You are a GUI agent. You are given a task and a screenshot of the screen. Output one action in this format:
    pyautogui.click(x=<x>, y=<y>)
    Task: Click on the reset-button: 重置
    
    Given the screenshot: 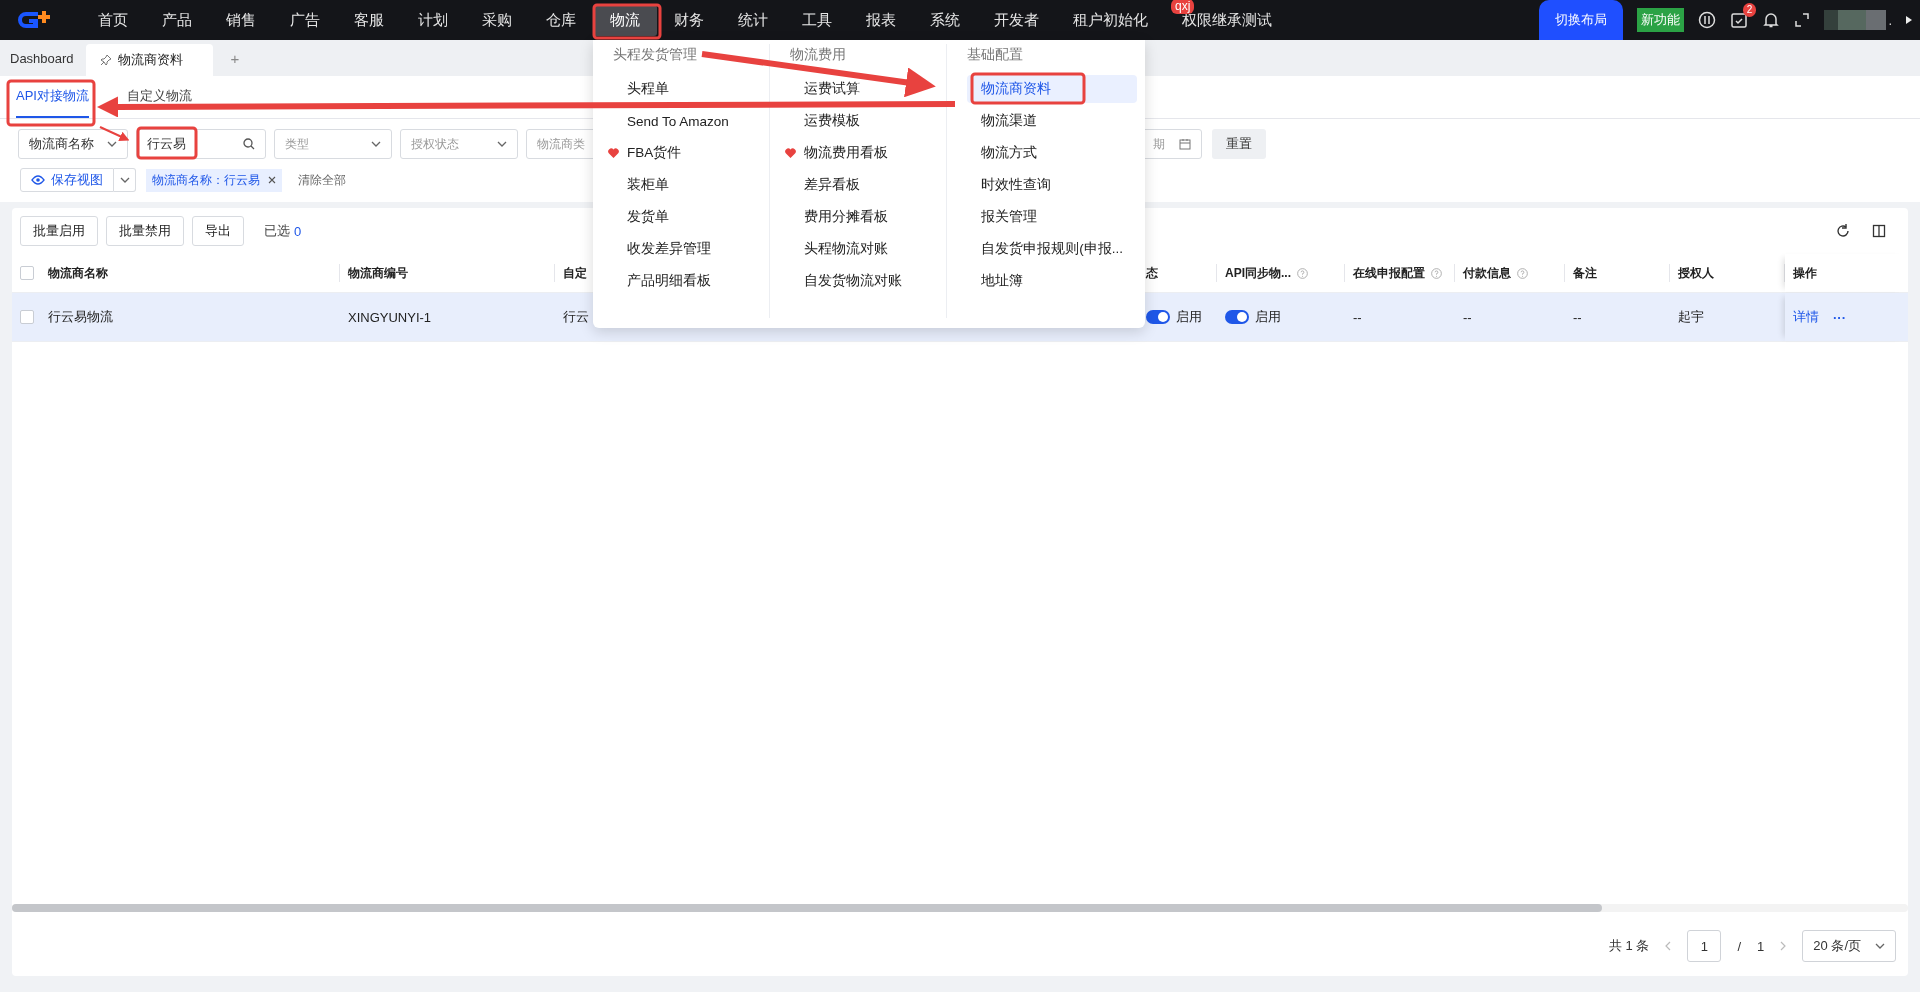 What is the action you would take?
    pyautogui.click(x=1239, y=144)
    